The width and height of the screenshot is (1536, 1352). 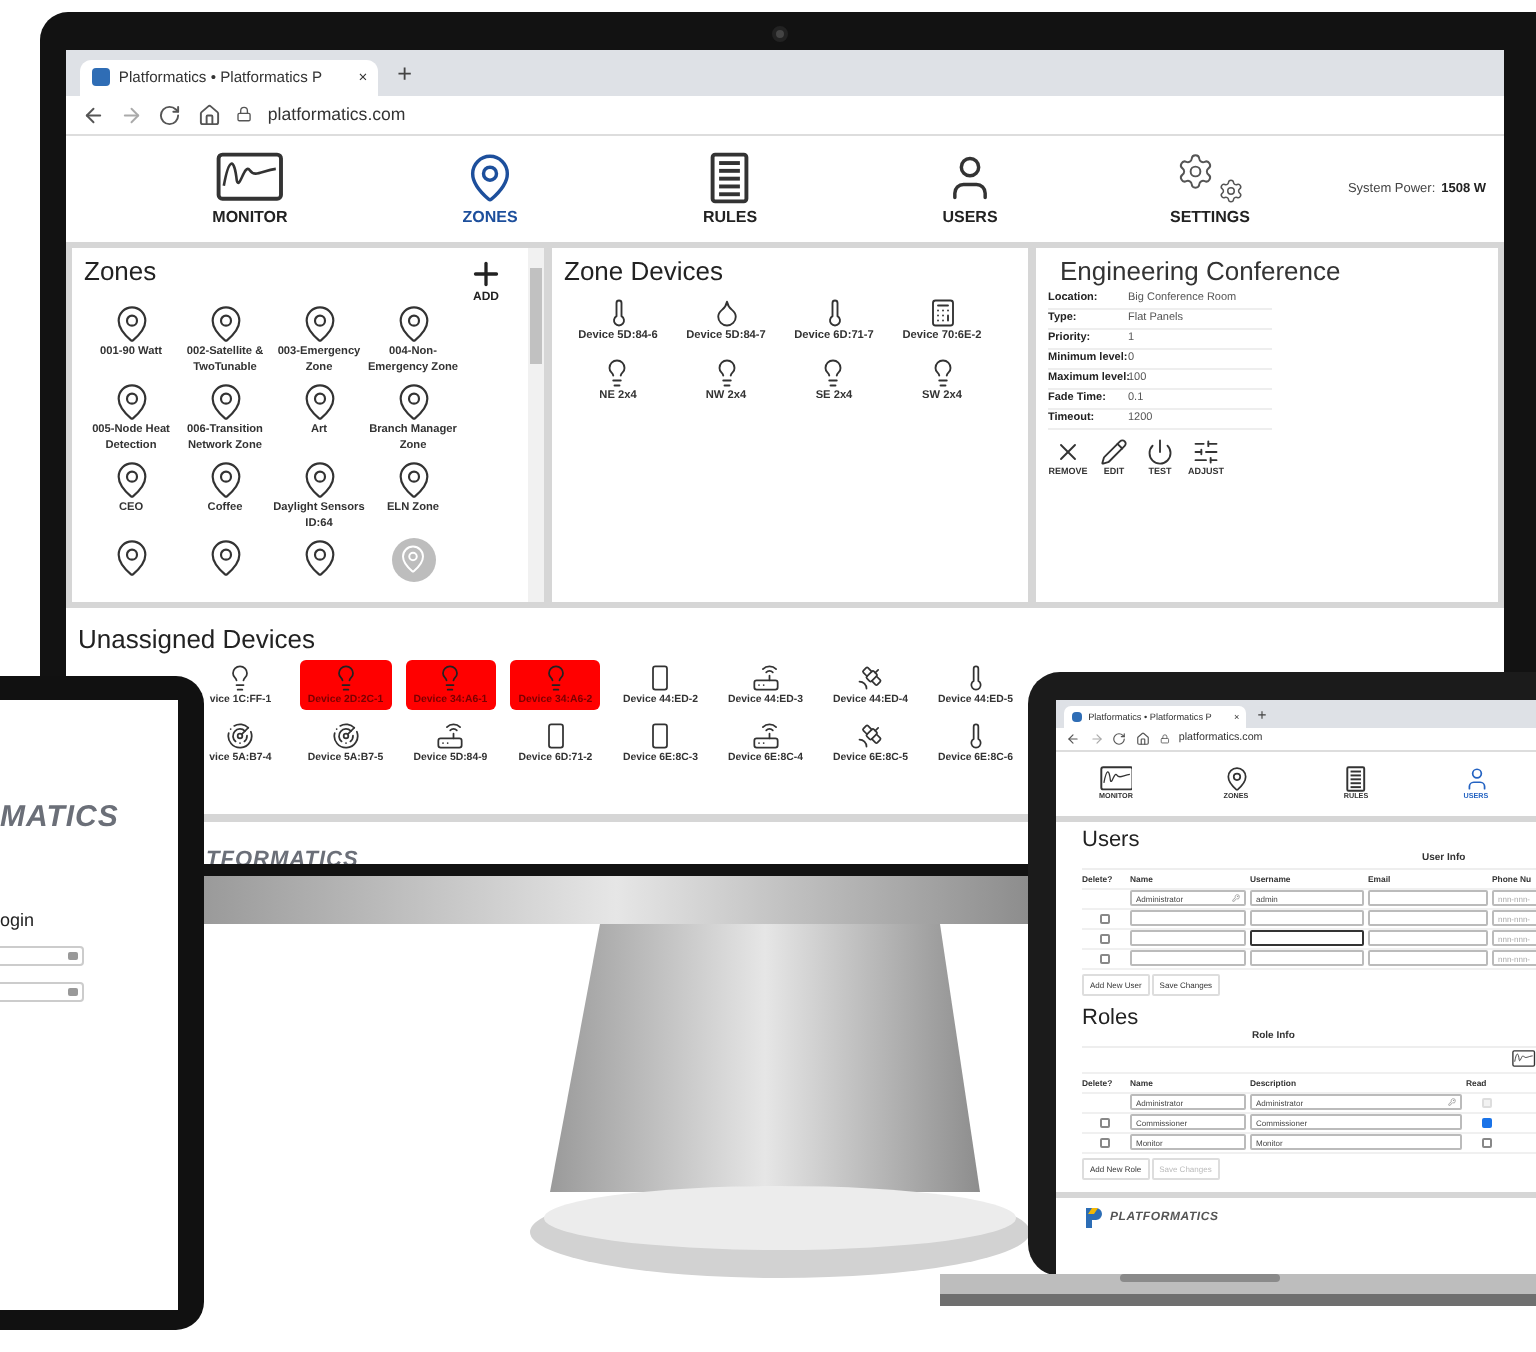 I want to click on section-title: Users, so click(x=1112, y=839).